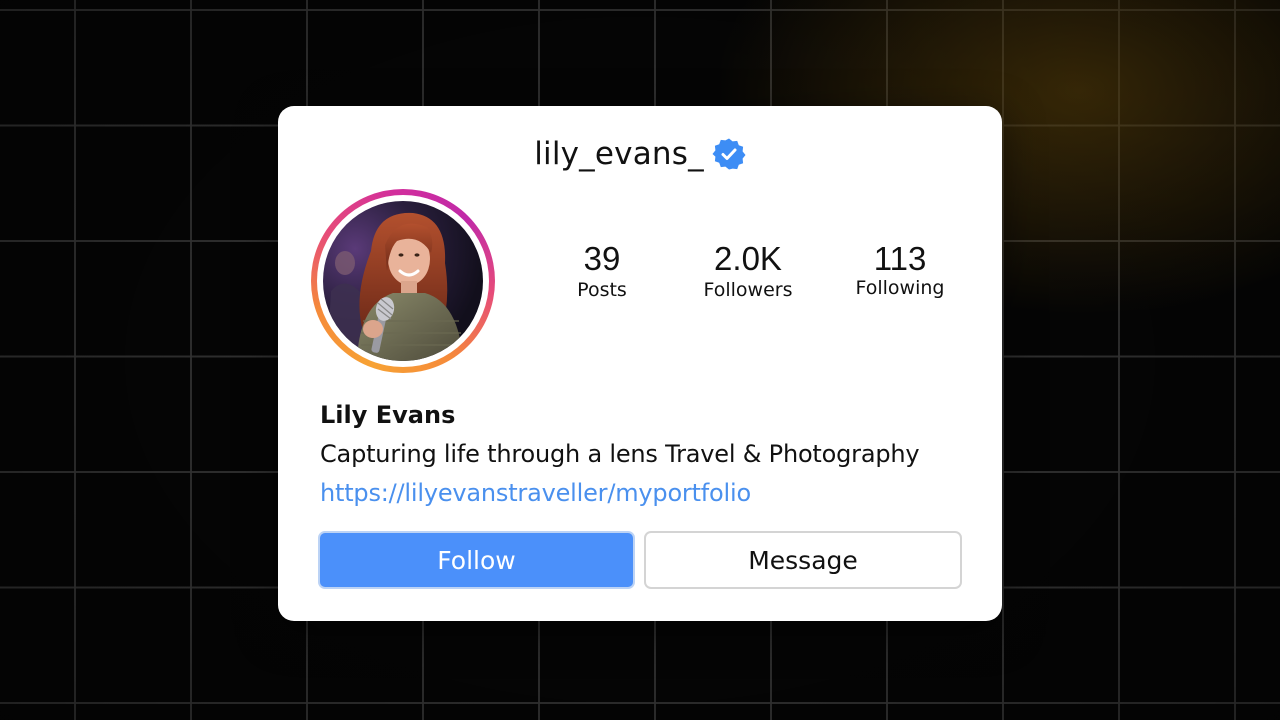 This screenshot has width=1280, height=720. I want to click on full-name: Lily Evans, so click(388, 415).